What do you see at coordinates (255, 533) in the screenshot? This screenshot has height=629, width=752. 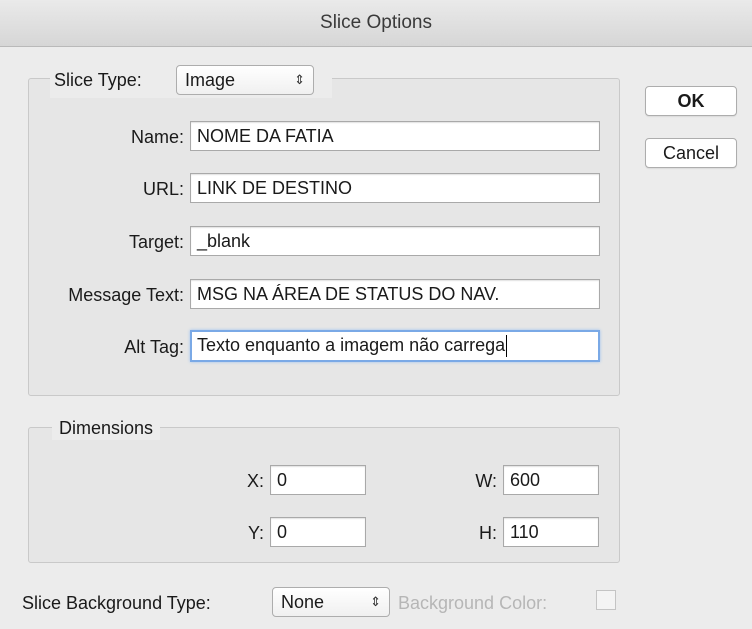 I see `y-label: Y:` at bounding box center [255, 533].